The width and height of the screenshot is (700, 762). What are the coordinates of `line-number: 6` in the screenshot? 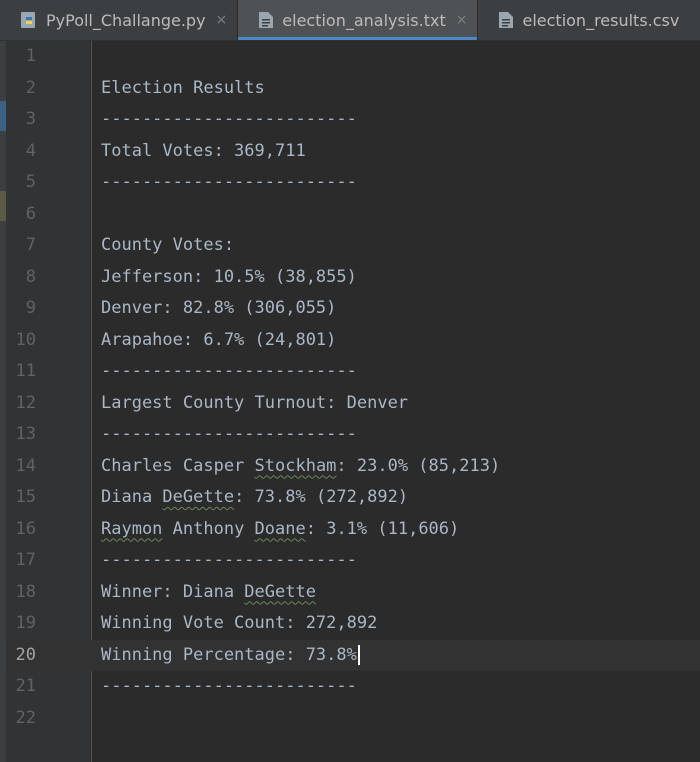 It's located at (30, 213).